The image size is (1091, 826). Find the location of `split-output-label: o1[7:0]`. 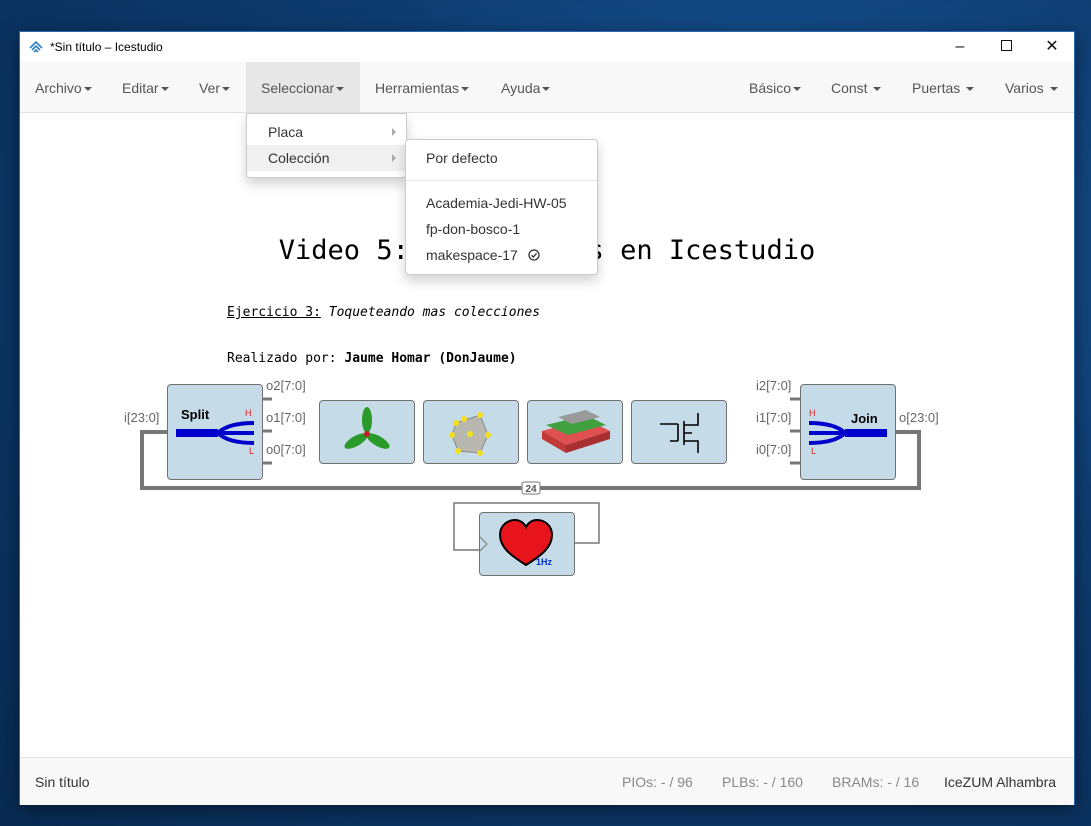

split-output-label: o1[7:0] is located at coordinates (286, 417).